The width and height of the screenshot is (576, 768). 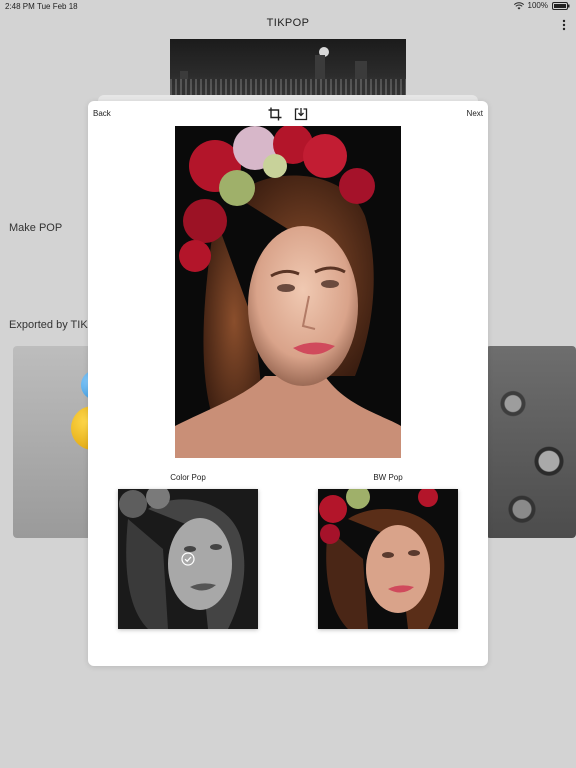 What do you see at coordinates (564, 27) in the screenshot?
I see `more-options-icon` at bounding box center [564, 27].